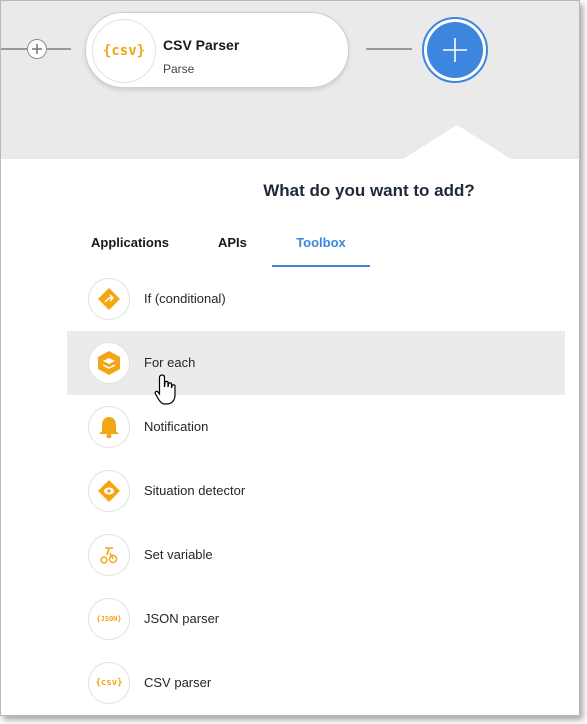  I want to click on insert-step-button, so click(37, 49).